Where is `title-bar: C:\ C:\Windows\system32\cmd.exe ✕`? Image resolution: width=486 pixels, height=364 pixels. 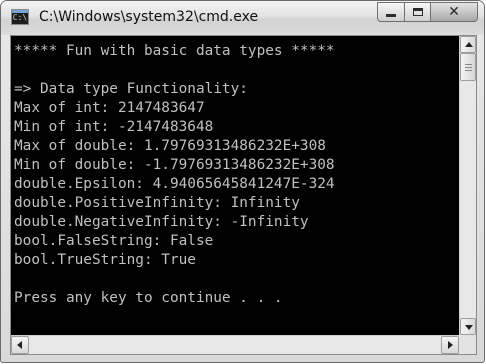 title-bar: C:\ C:\Windows\system32\cmd.exe ✕ is located at coordinates (242, 18).